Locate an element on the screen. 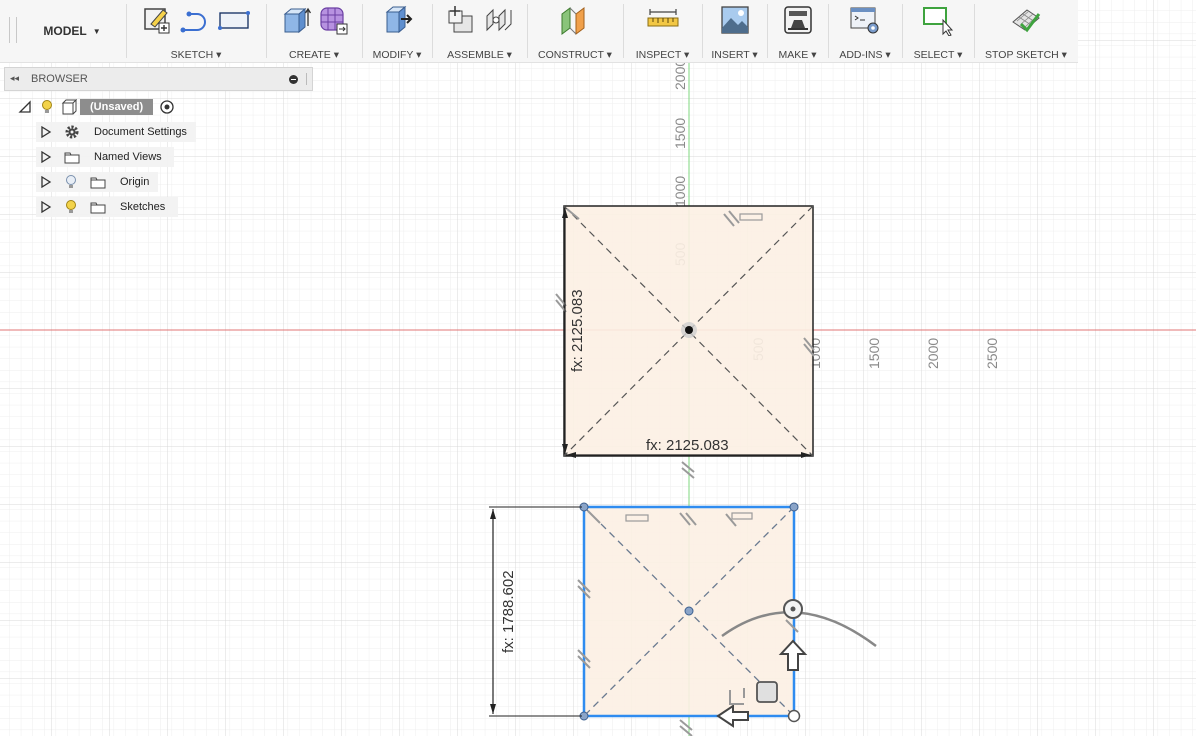  scripts-addins-icon is located at coordinates (865, 20).